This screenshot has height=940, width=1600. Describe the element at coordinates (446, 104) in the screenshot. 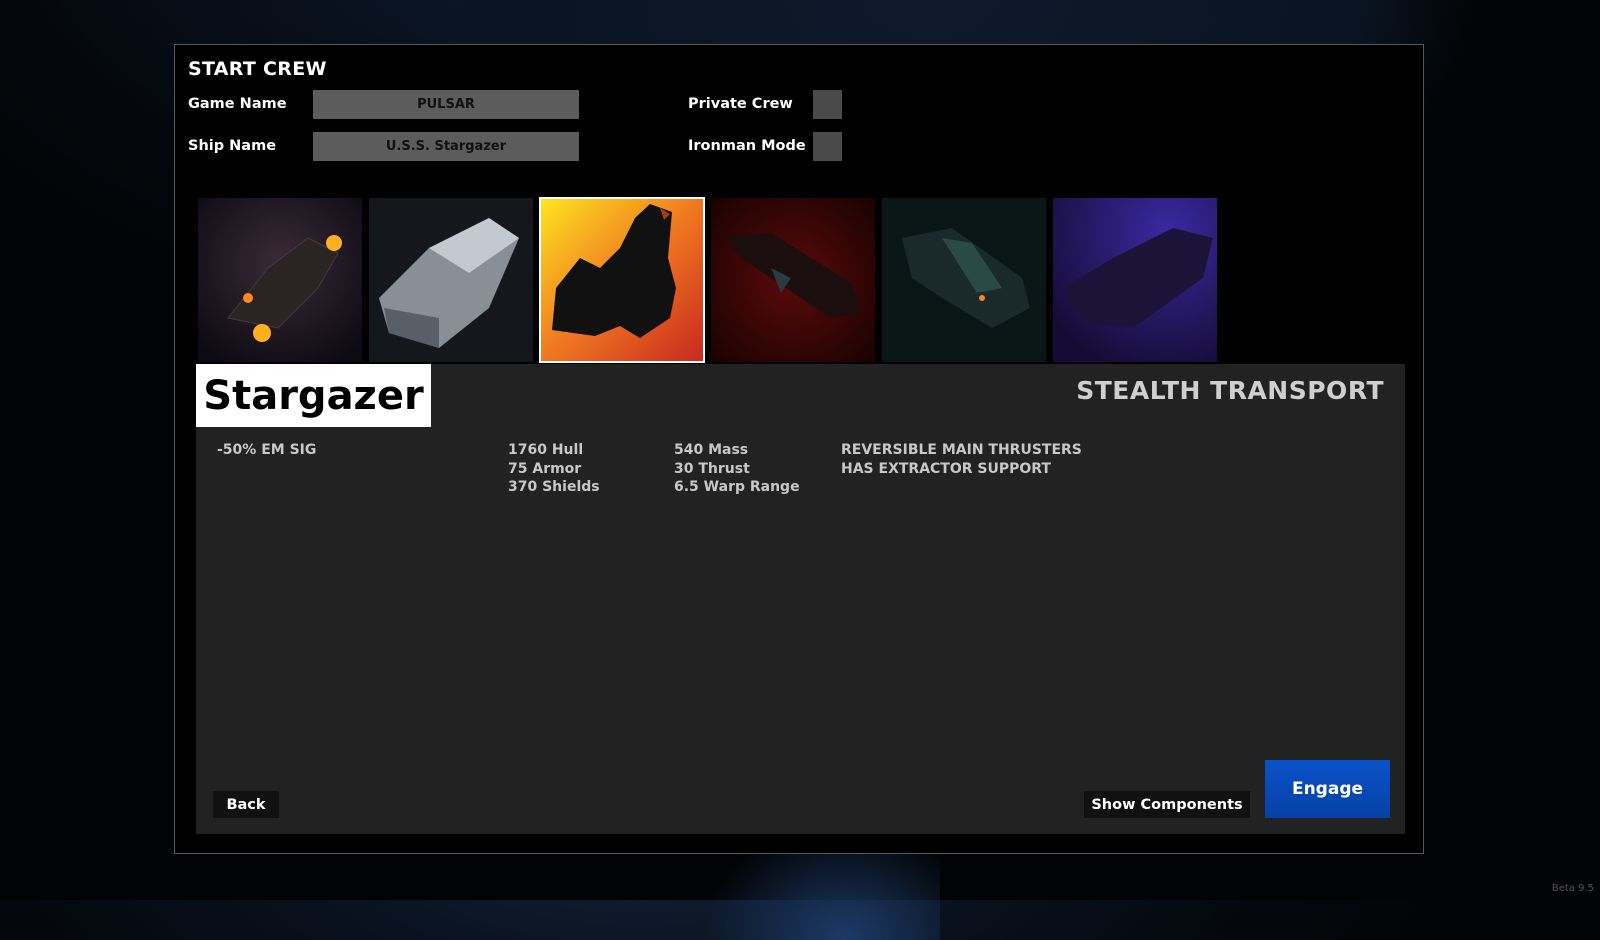

I see `game-name-field: PULSAR` at that location.